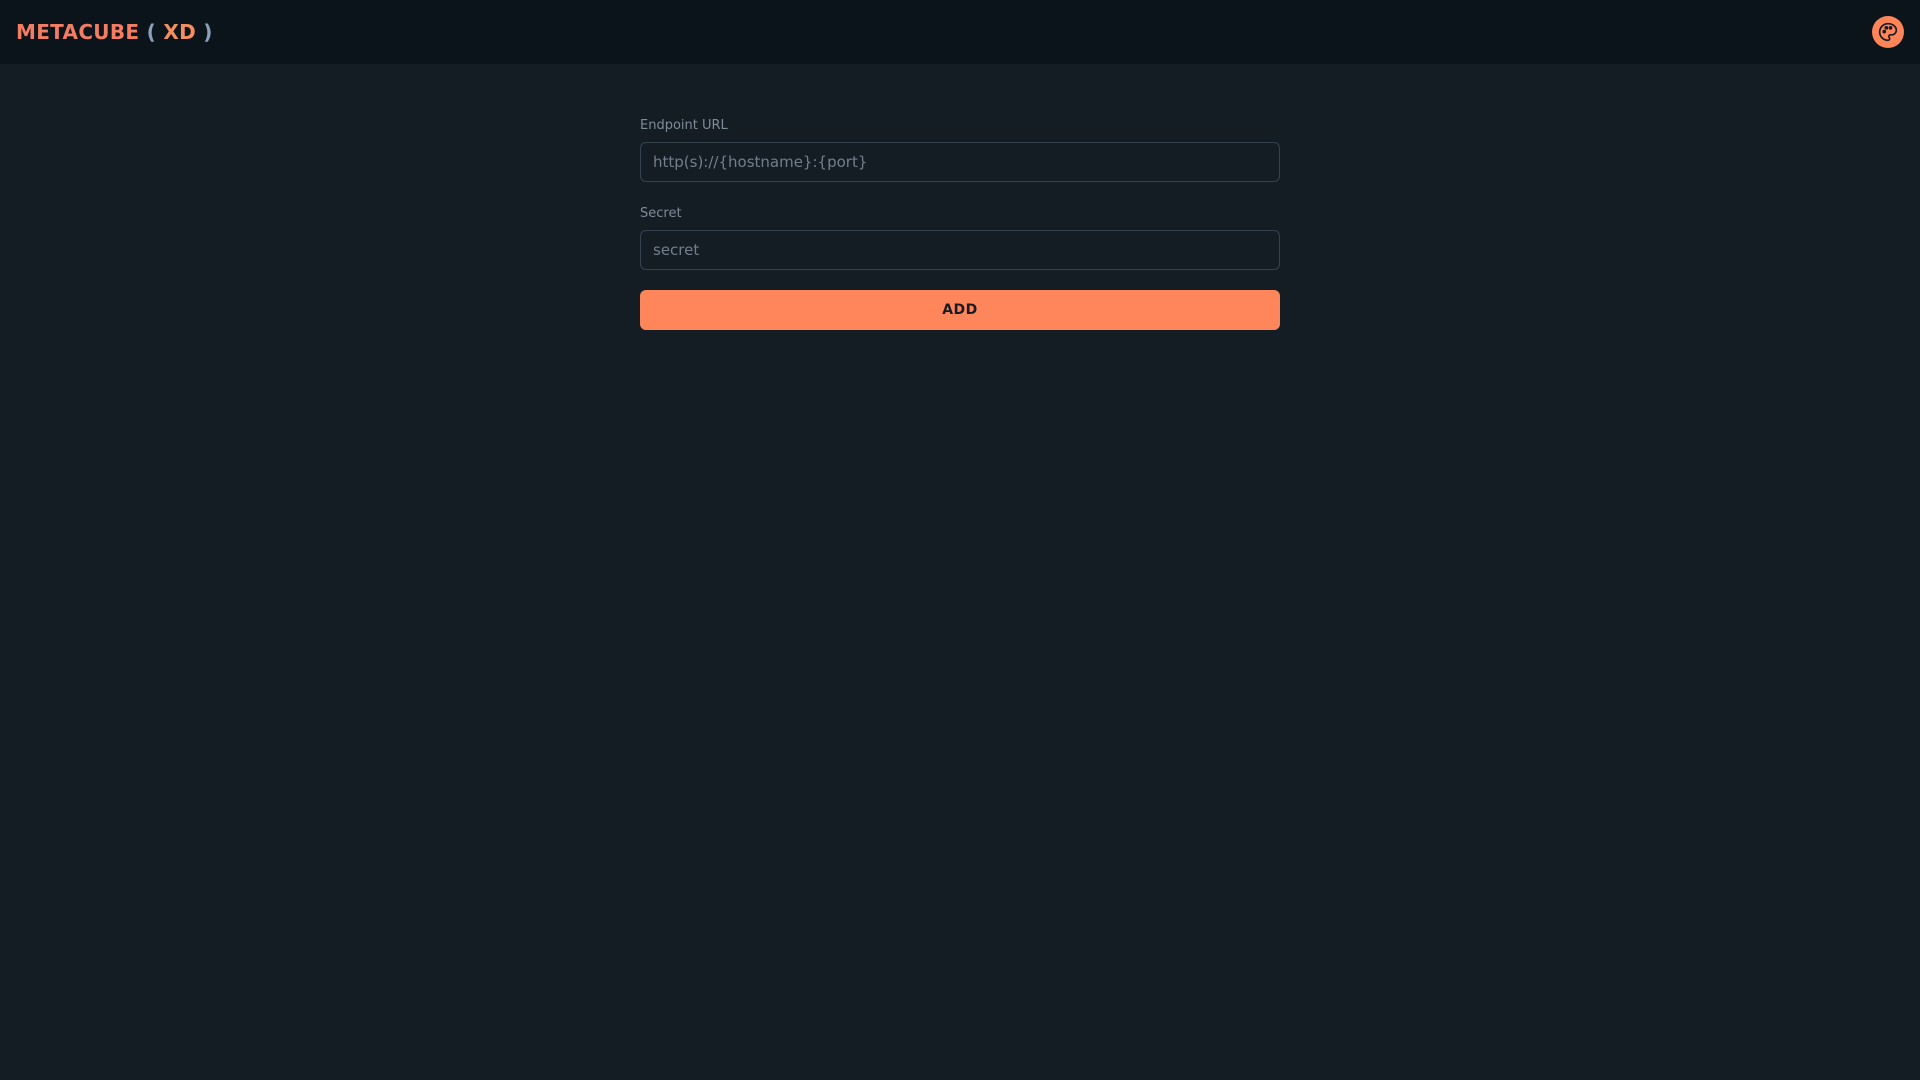  I want to click on secret-input, so click(960, 250).